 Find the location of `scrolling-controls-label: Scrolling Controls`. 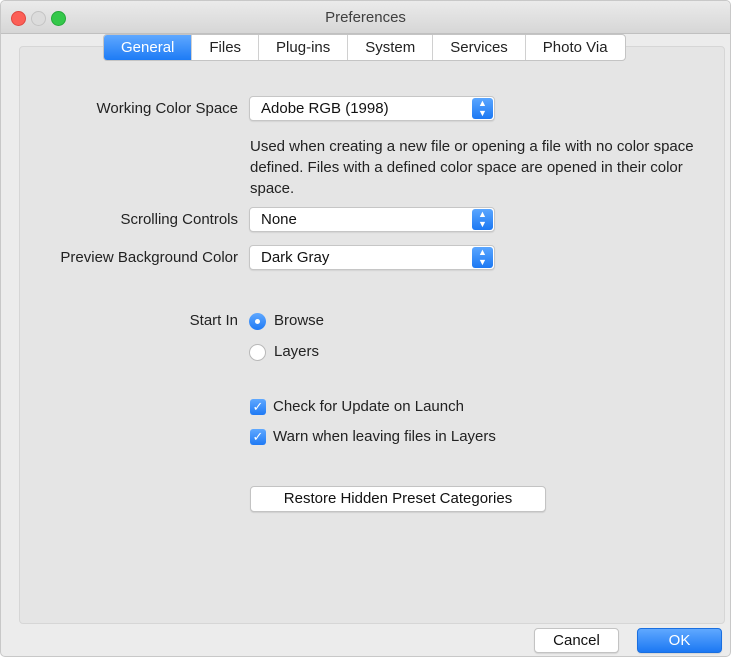

scrolling-controls-label: Scrolling Controls is located at coordinates (179, 219).